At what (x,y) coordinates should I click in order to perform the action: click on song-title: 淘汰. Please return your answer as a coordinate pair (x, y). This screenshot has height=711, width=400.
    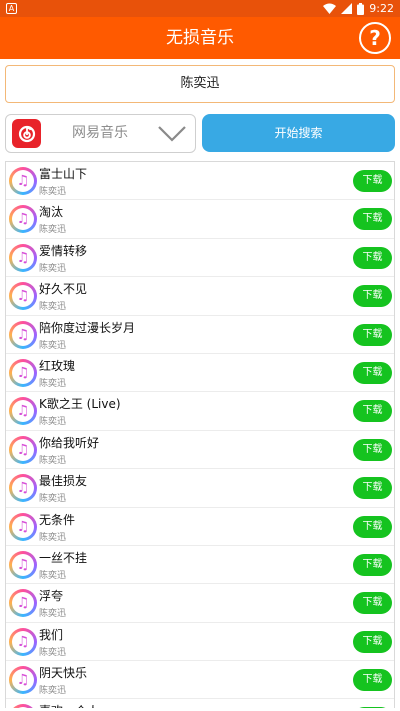
    Looking at the image, I should click on (51, 212).